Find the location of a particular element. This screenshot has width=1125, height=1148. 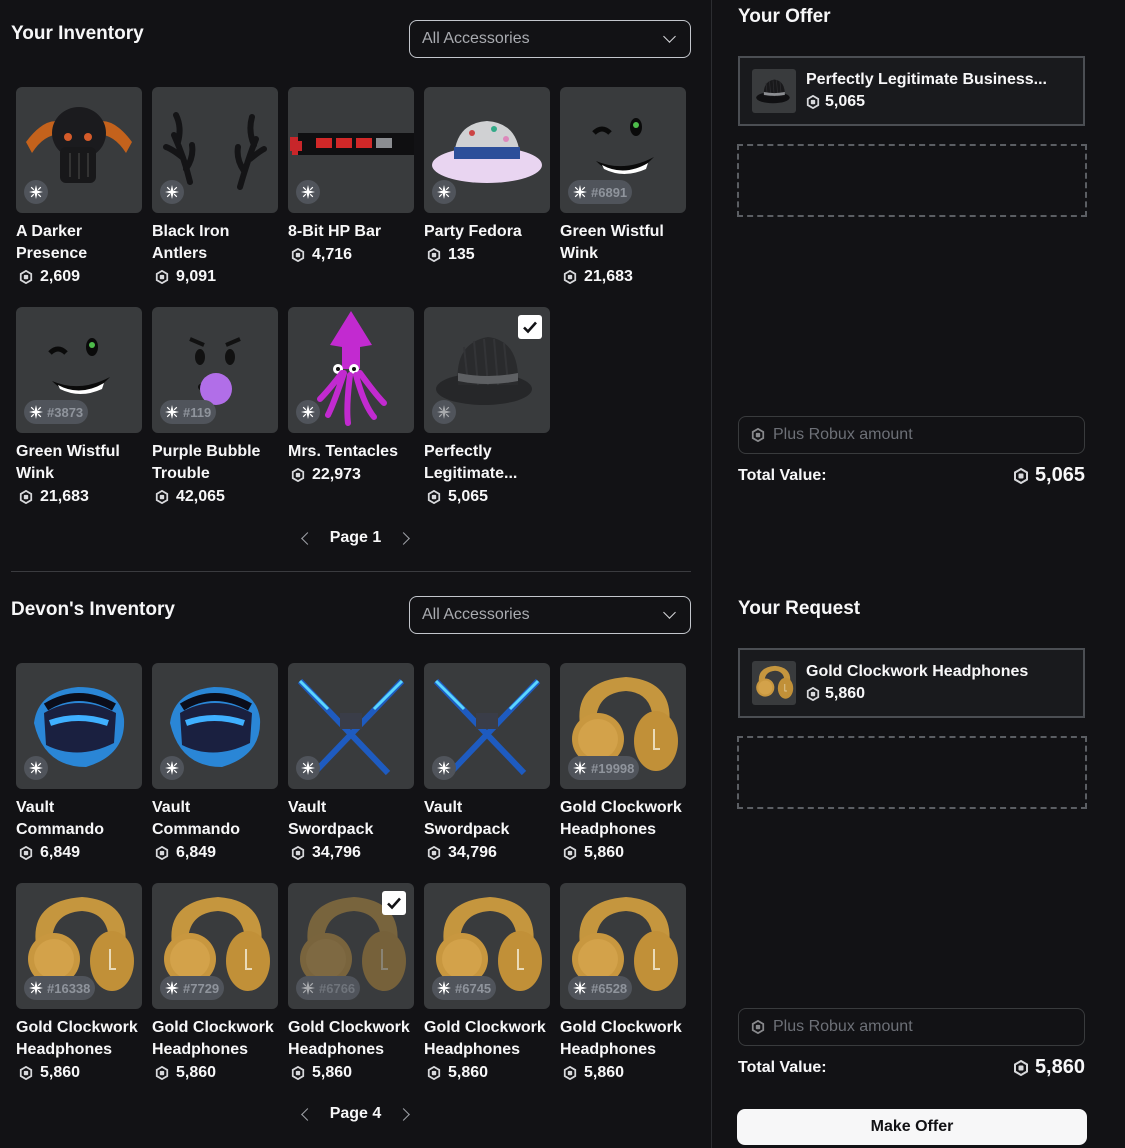

item-price: 5,065 is located at coordinates (487, 497).